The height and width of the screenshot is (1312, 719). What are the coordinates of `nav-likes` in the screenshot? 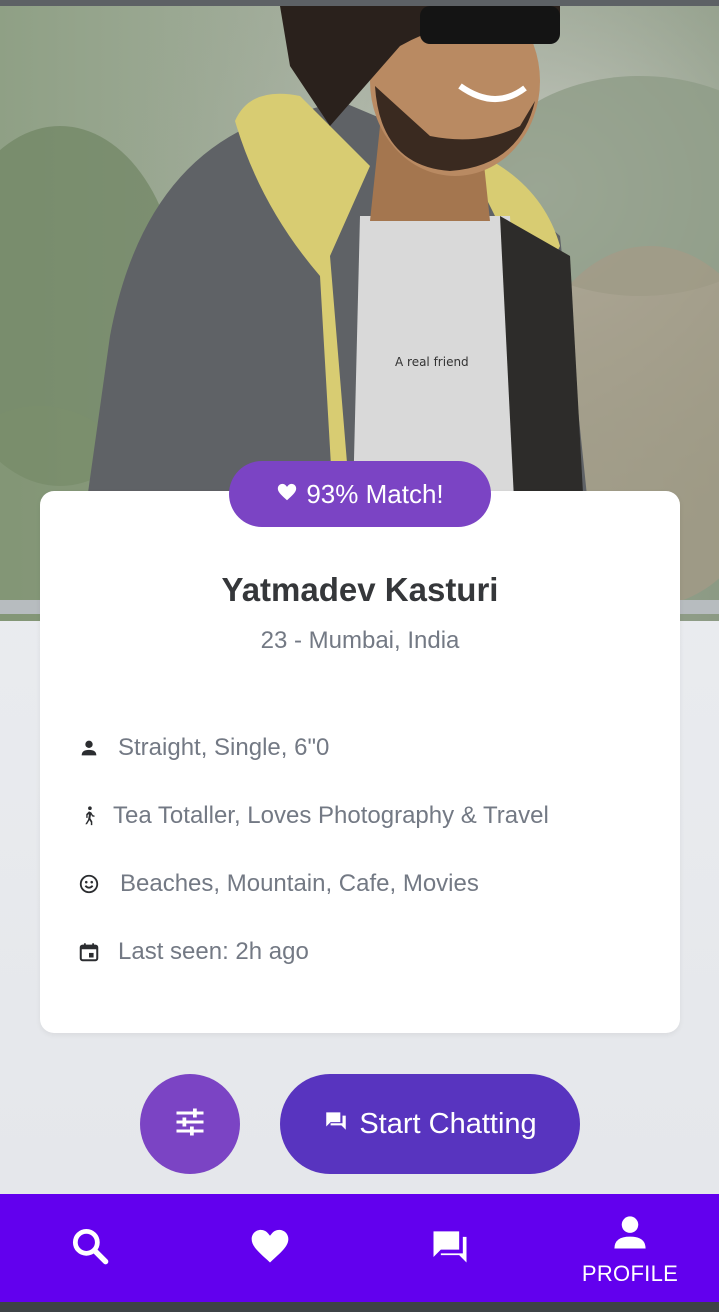 It's located at (270, 1248).